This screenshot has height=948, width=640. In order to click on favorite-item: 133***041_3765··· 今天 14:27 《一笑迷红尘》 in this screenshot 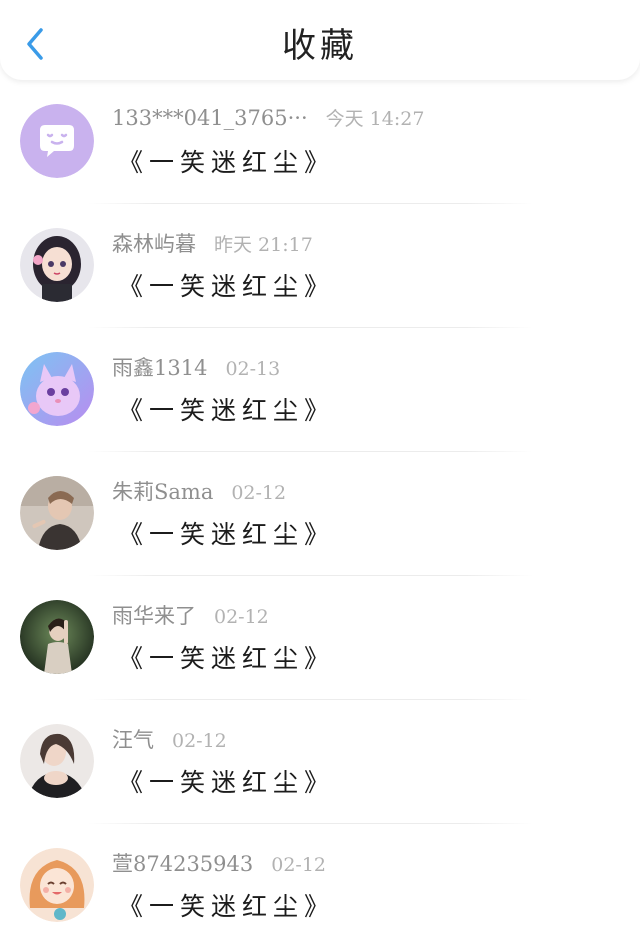, I will do `click(320, 142)`.